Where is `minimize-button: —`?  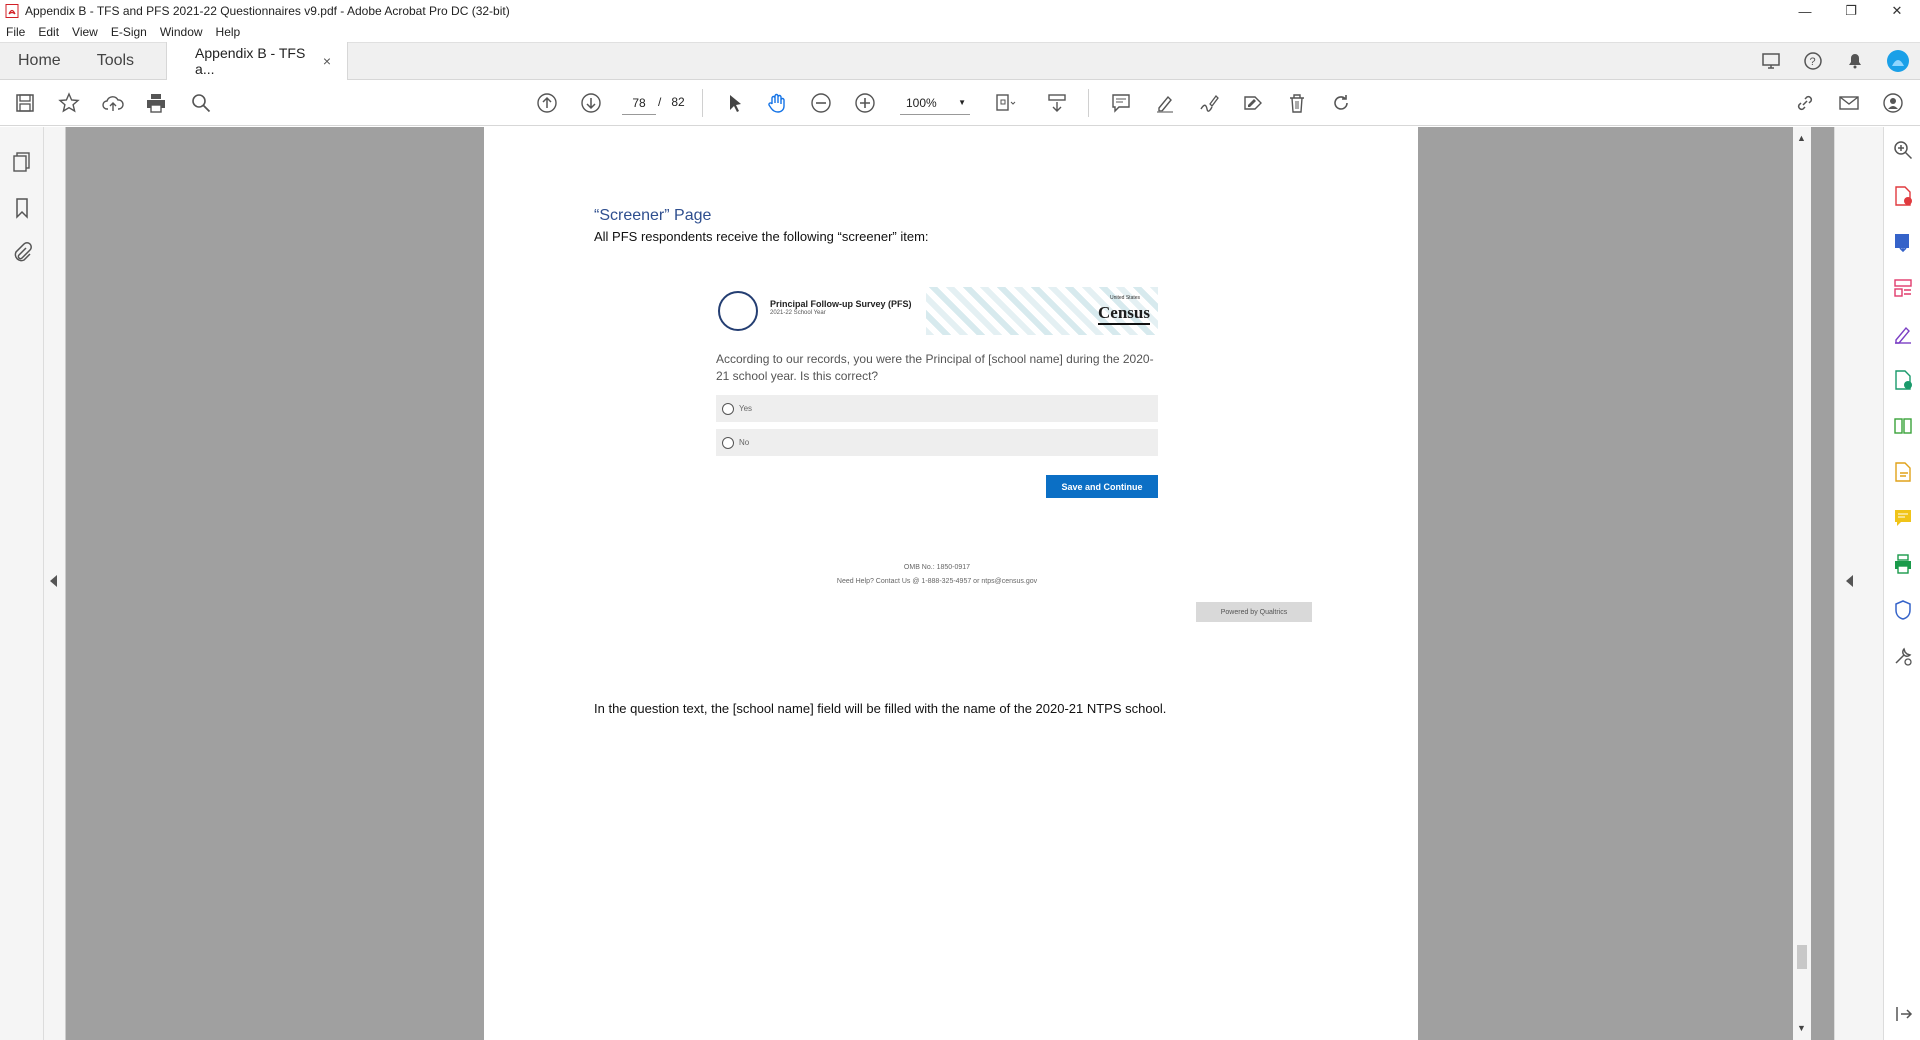
minimize-button: — is located at coordinates (1805, 11).